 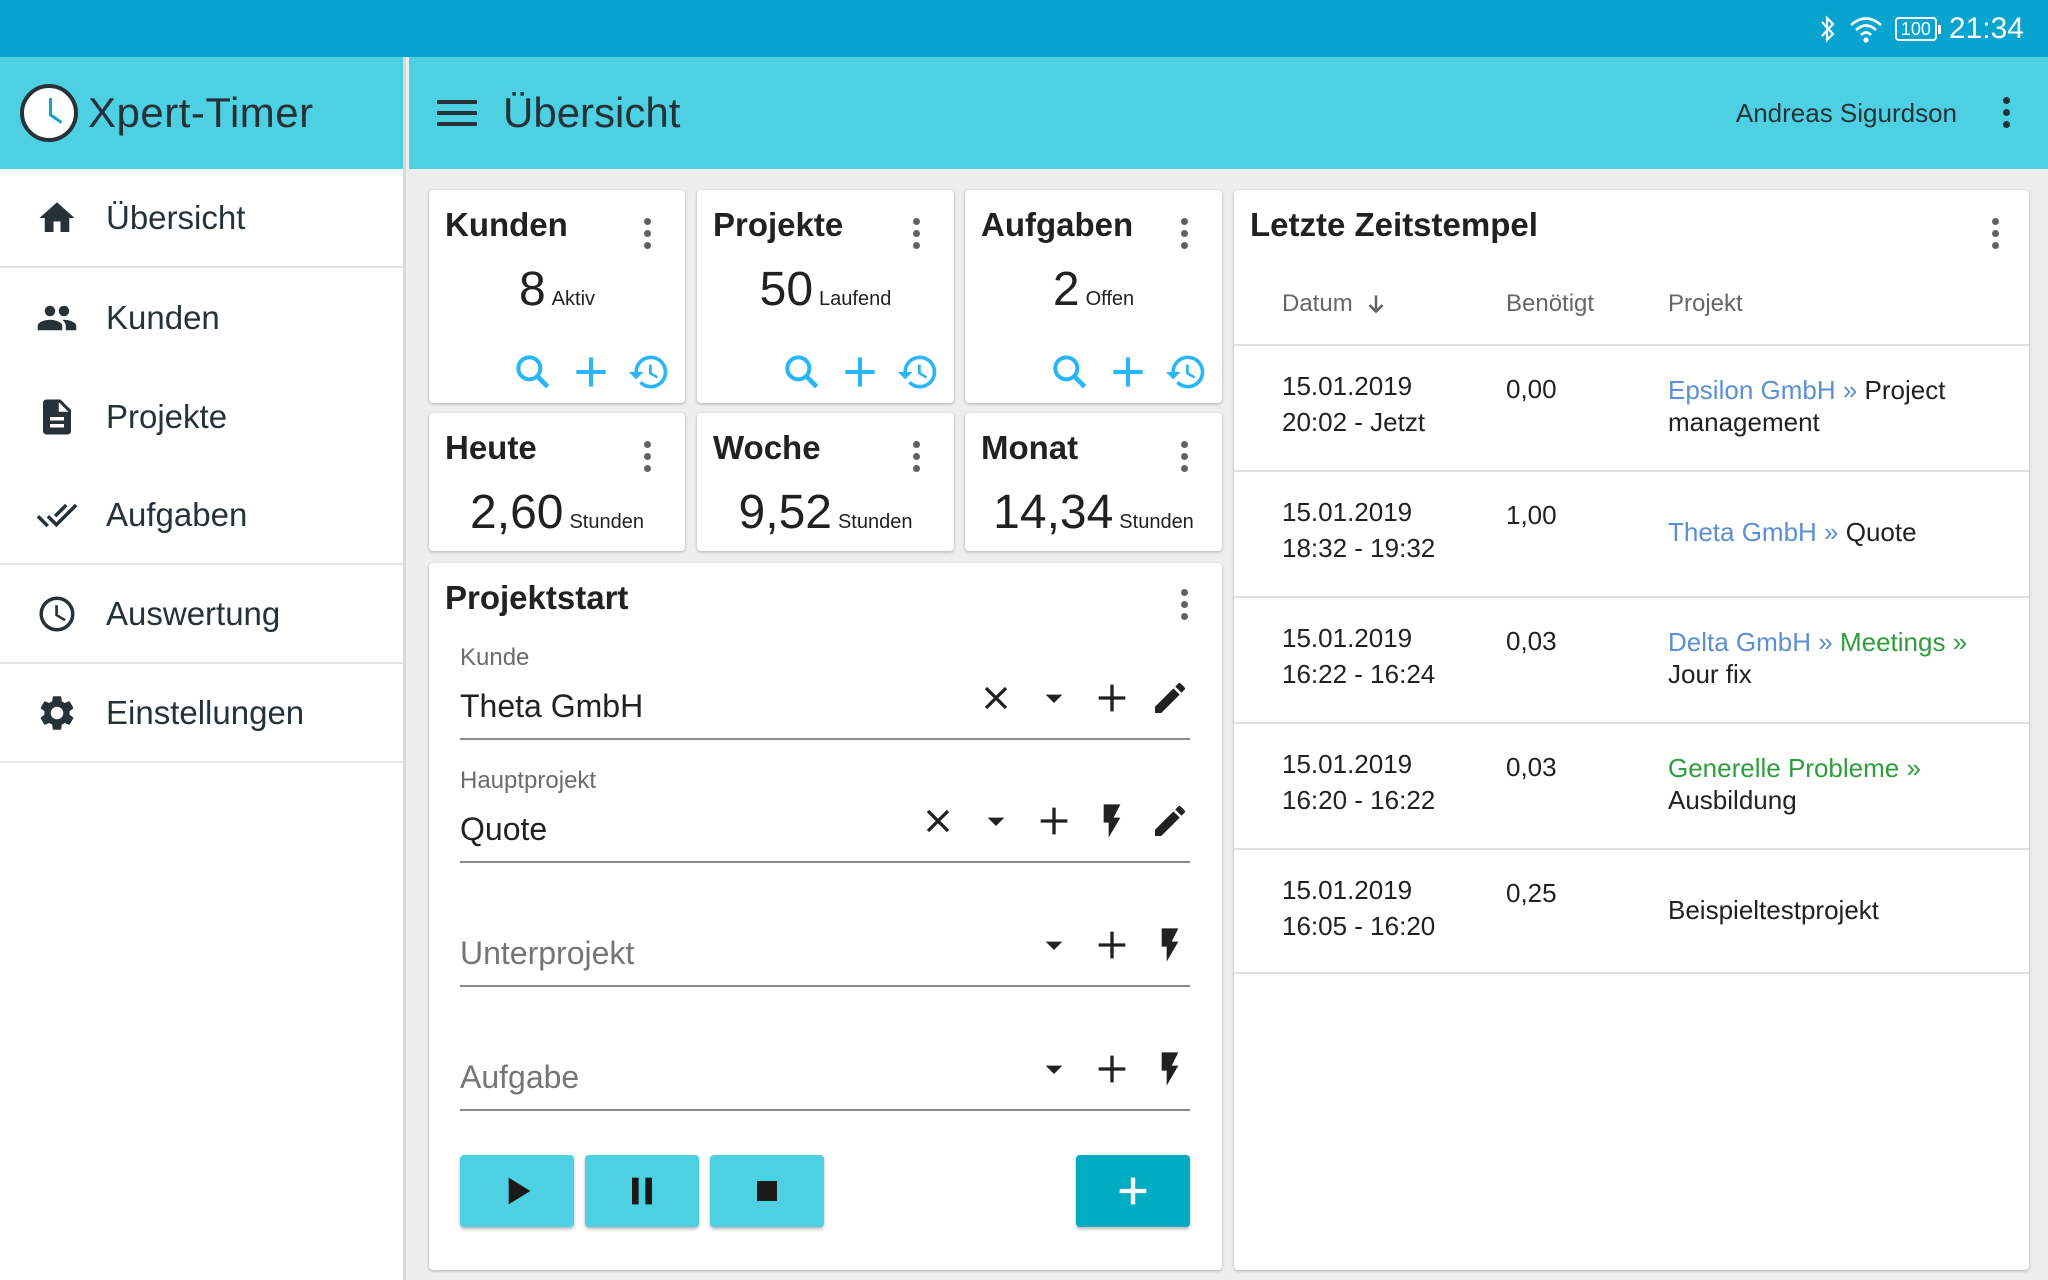 I want to click on row-project-cell: Beispieltestprojekt, so click(x=1828, y=910).